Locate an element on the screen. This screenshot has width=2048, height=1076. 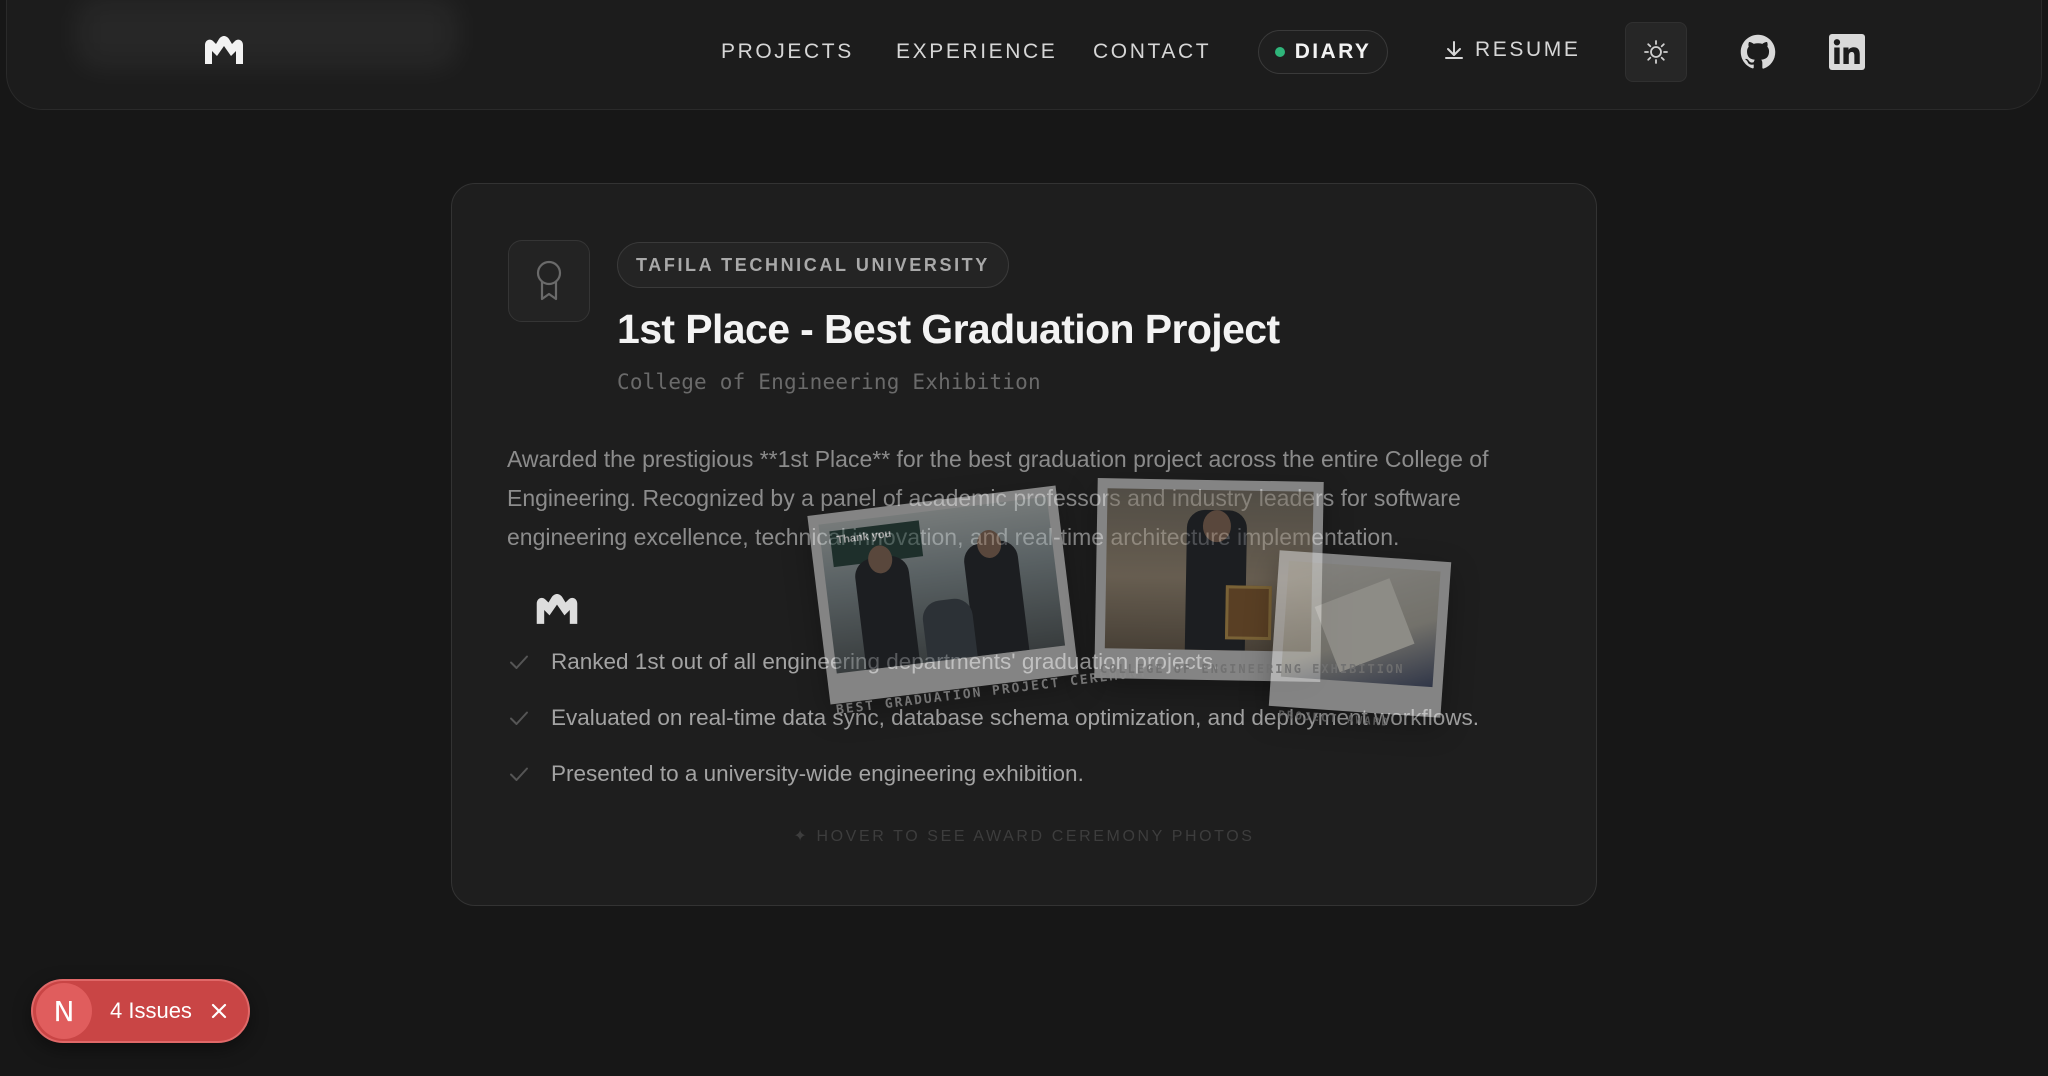
theme-toggle-button is located at coordinates (1656, 52).